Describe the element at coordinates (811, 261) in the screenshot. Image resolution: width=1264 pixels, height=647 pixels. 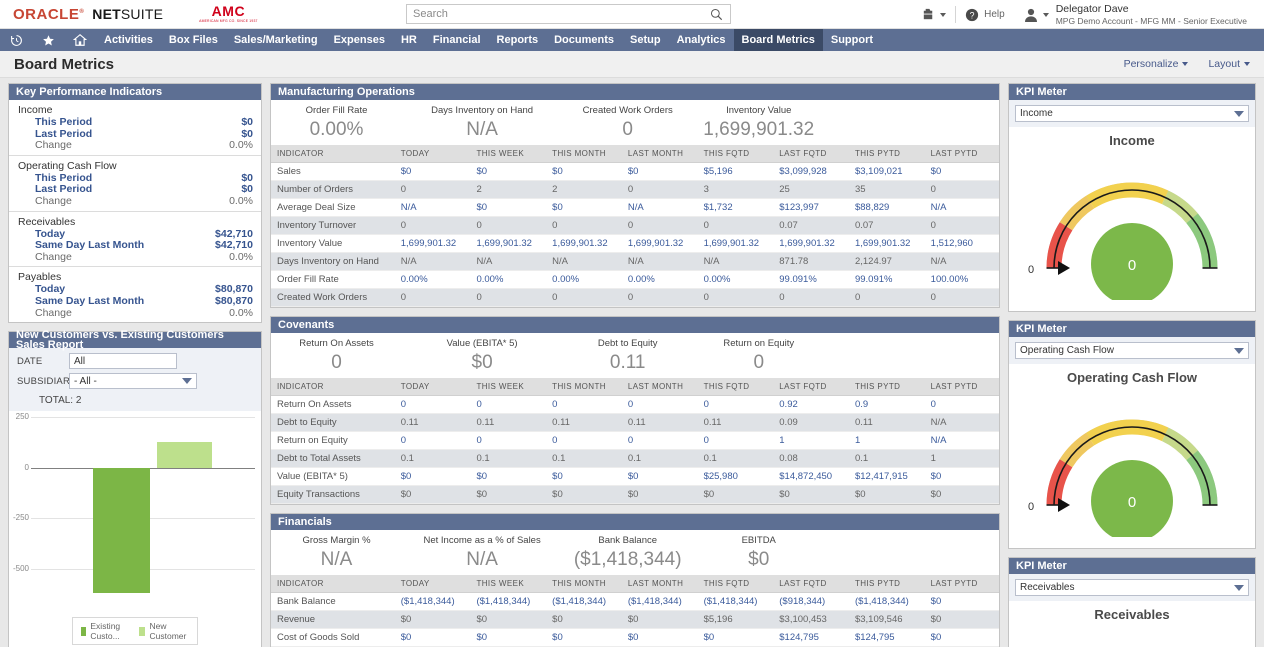
I see `table-cell: 871.78` at that location.